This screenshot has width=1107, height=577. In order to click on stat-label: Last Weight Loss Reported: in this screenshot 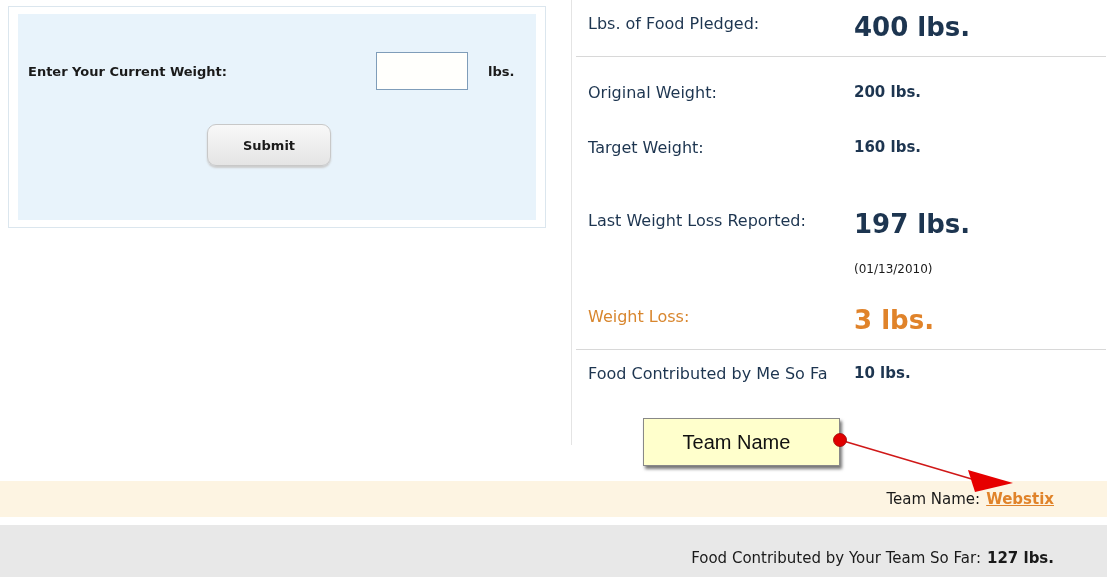, I will do `click(697, 221)`.